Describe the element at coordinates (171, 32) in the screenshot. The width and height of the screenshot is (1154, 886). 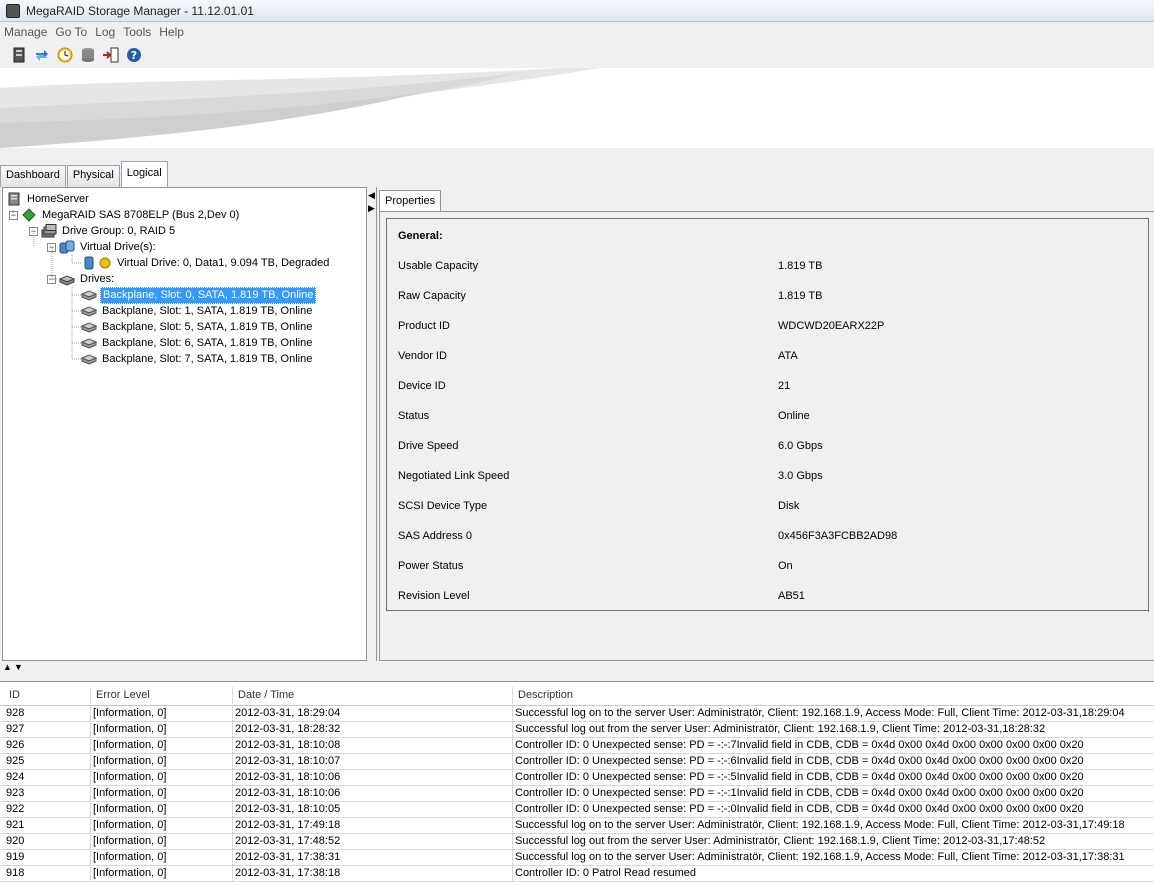
I see `menu-help: Help` at that location.